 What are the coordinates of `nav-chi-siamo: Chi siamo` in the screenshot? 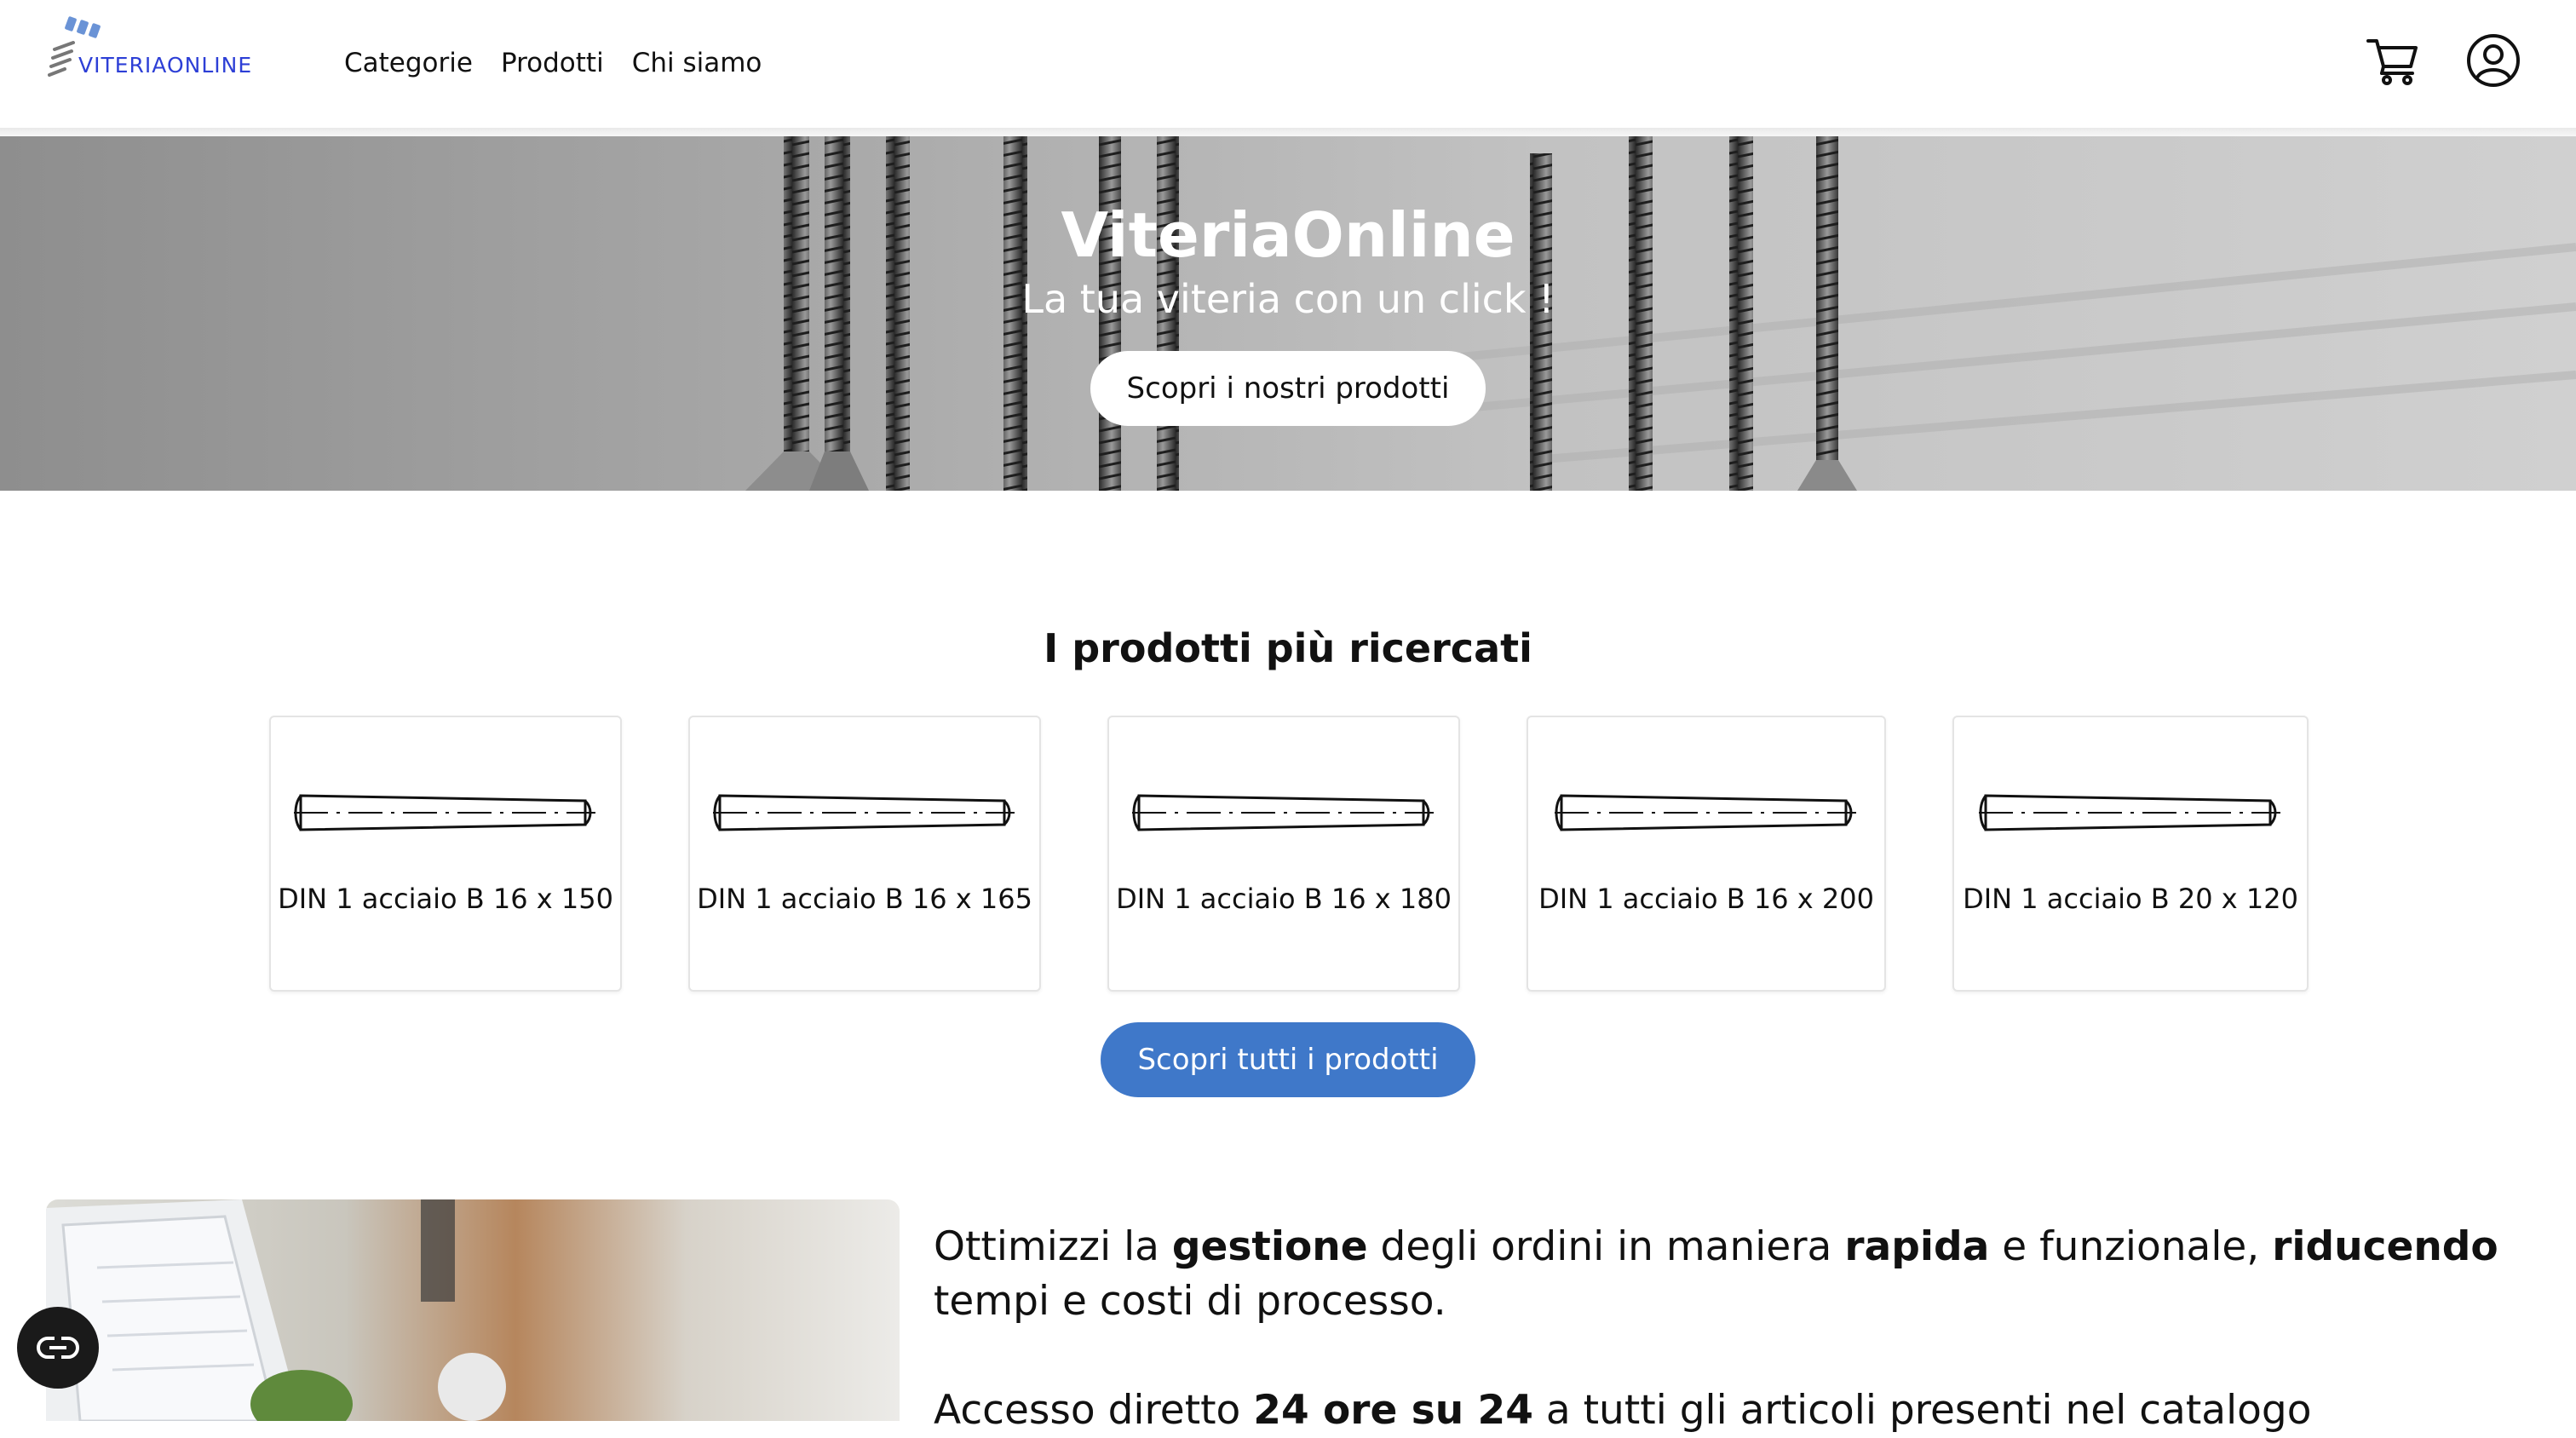 It's located at (697, 63).